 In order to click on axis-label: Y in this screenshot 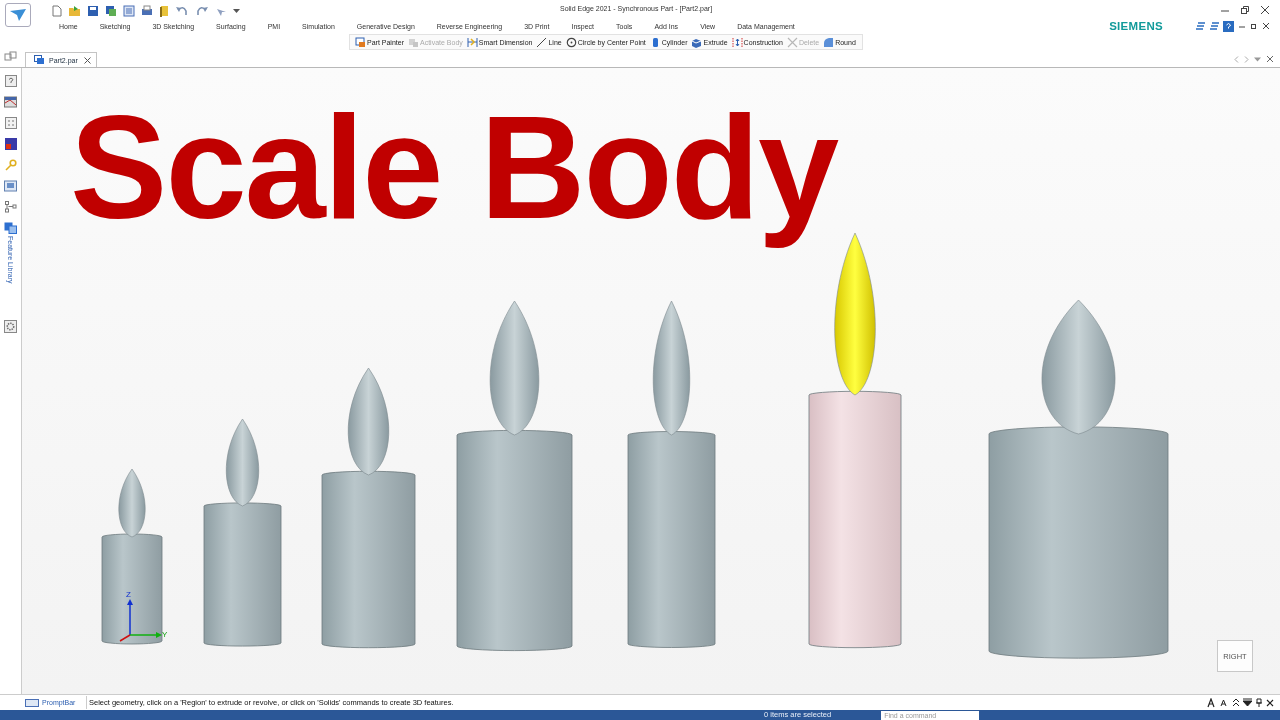, I will do `click(165, 634)`.